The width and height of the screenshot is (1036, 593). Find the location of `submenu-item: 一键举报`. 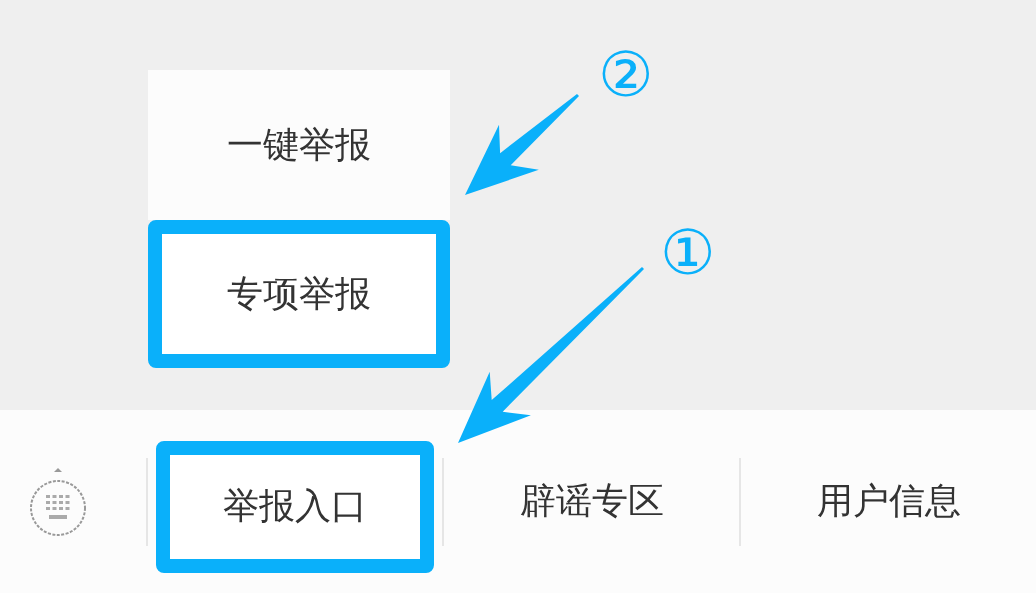

submenu-item: 一键举报 is located at coordinates (299, 145).